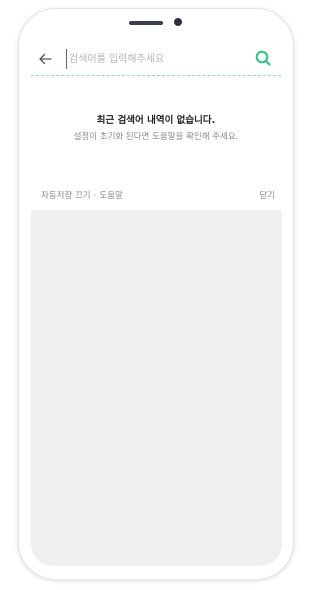  I want to click on back-button, so click(45, 59).